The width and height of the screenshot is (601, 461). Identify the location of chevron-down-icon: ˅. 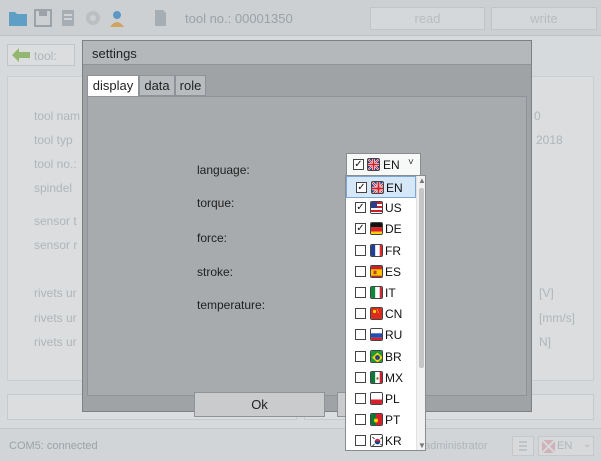
(411, 162).